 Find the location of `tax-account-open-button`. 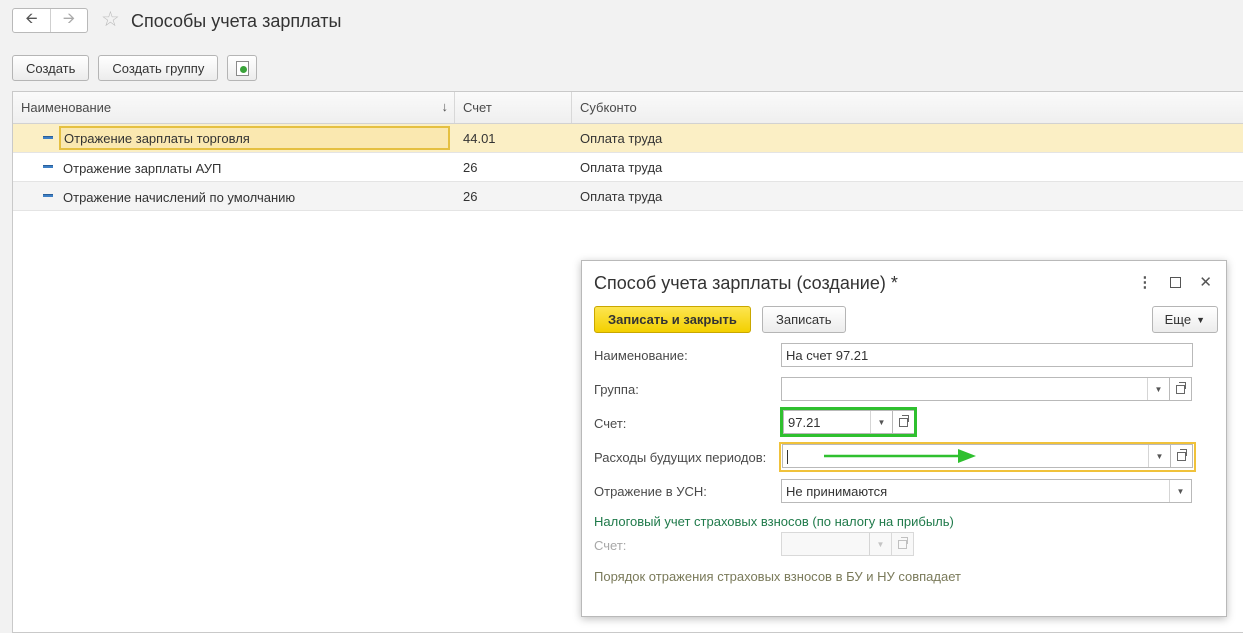

tax-account-open-button is located at coordinates (903, 544).